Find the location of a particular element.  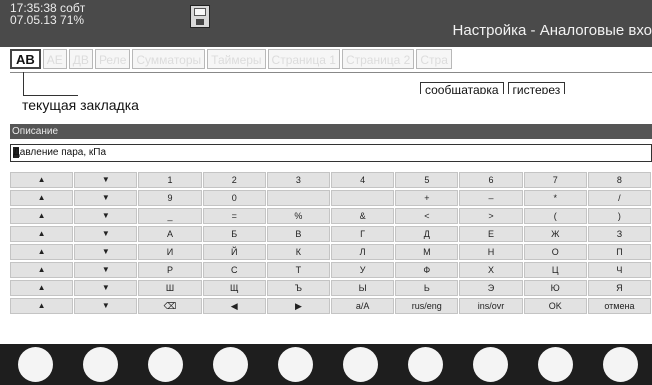

key-2-4: % is located at coordinates (298, 216).